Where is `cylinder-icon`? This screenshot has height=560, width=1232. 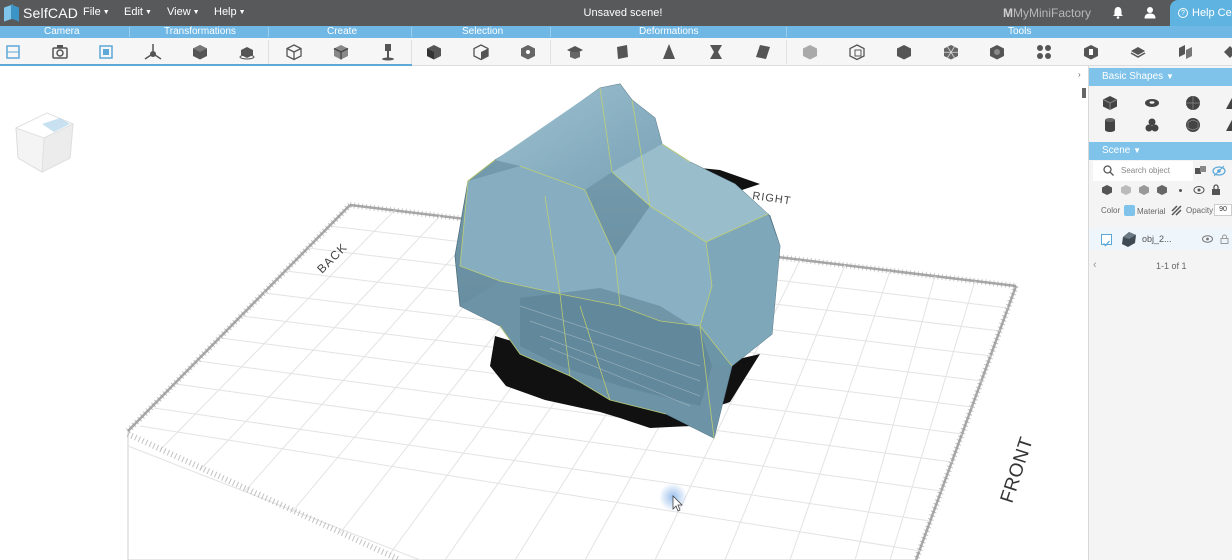 cylinder-icon is located at coordinates (1110, 125).